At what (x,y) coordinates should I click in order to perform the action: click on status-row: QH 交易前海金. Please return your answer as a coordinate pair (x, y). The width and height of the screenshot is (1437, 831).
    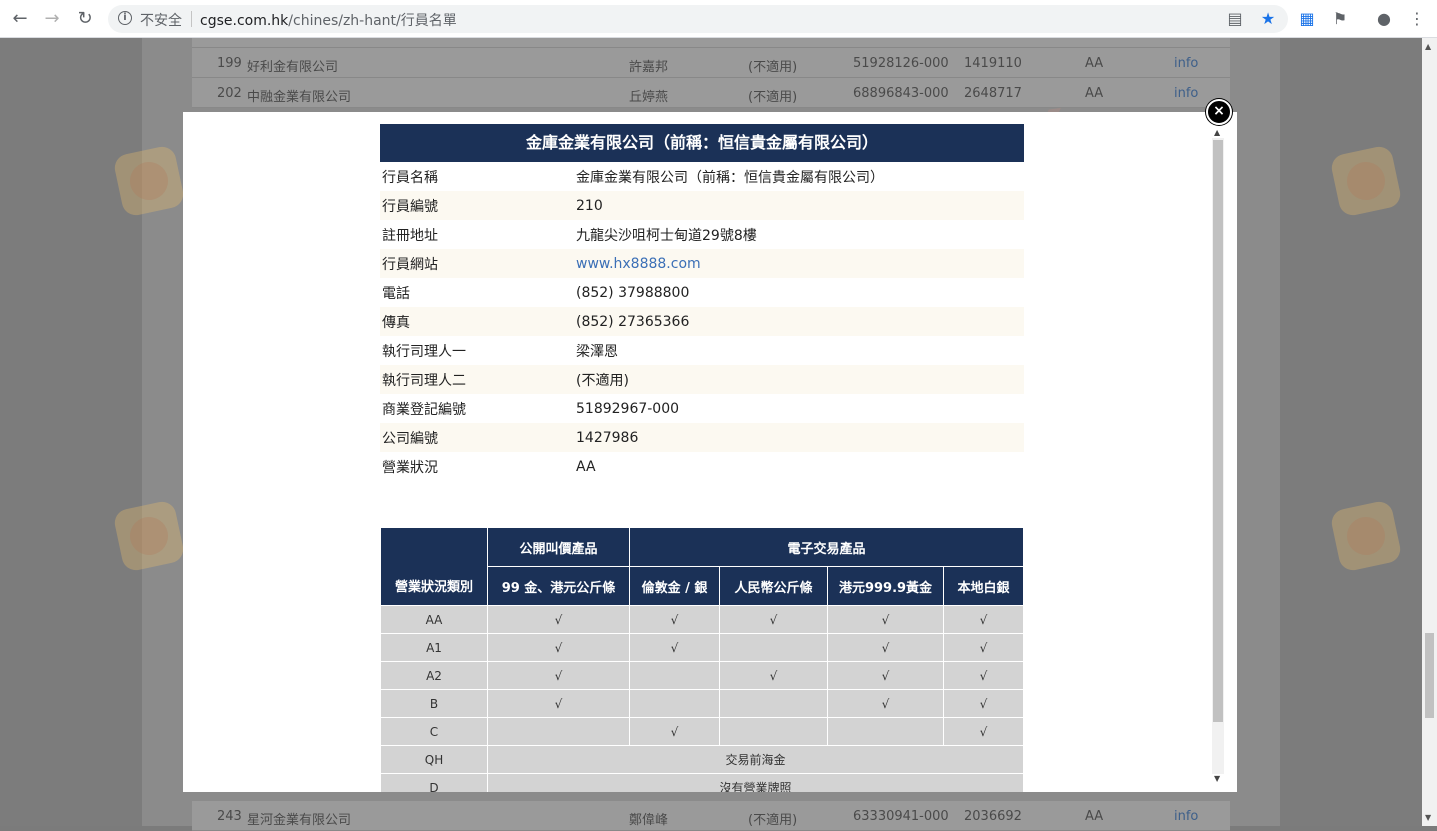
    Looking at the image, I should click on (702, 759).